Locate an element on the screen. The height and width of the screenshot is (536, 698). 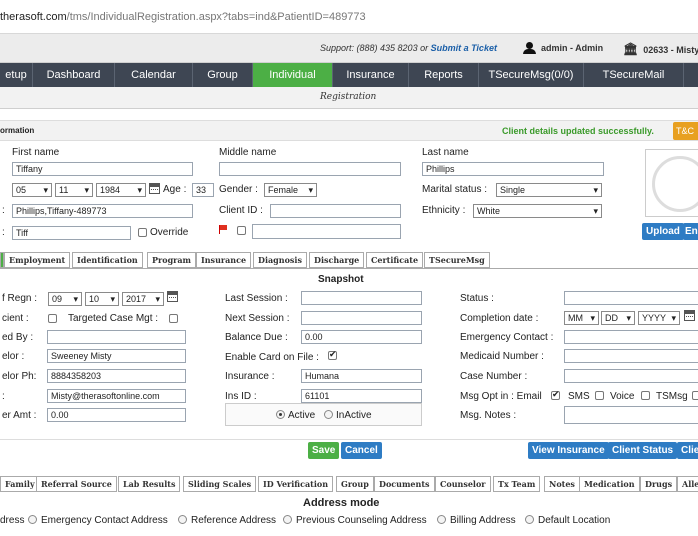
nav-reports: Reports is located at coordinates (444, 75).